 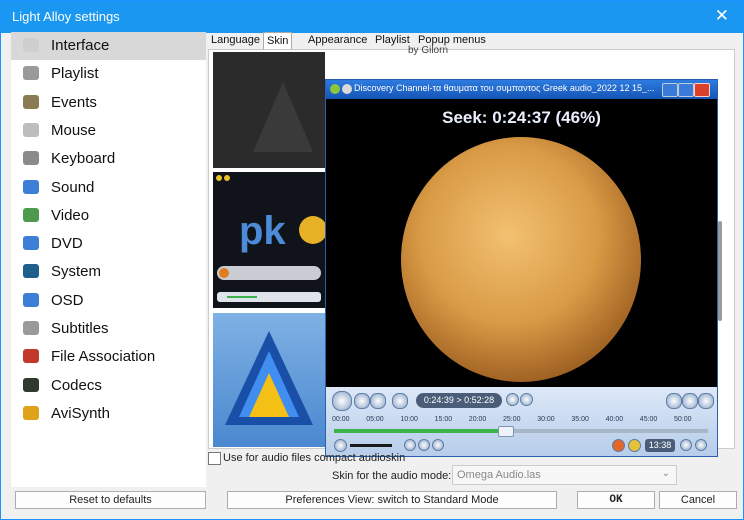 I want to click on sidebar-item-file-association: File Association, so click(x=108, y=357).